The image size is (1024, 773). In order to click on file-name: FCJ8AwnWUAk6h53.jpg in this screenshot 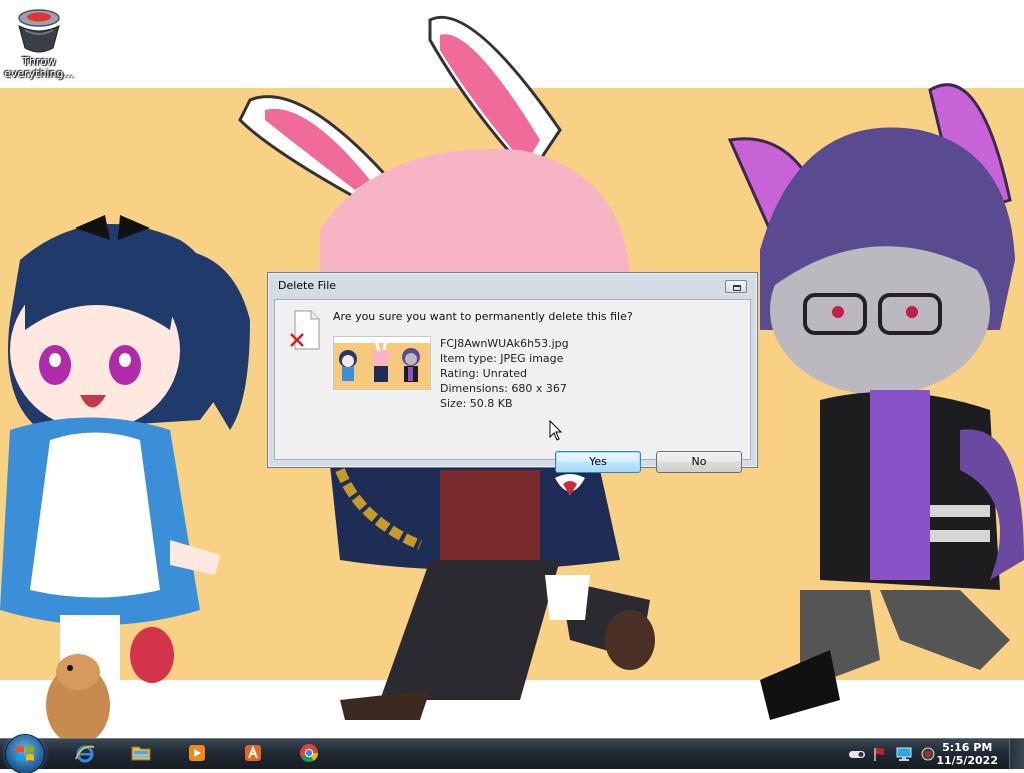, I will do `click(504, 343)`.